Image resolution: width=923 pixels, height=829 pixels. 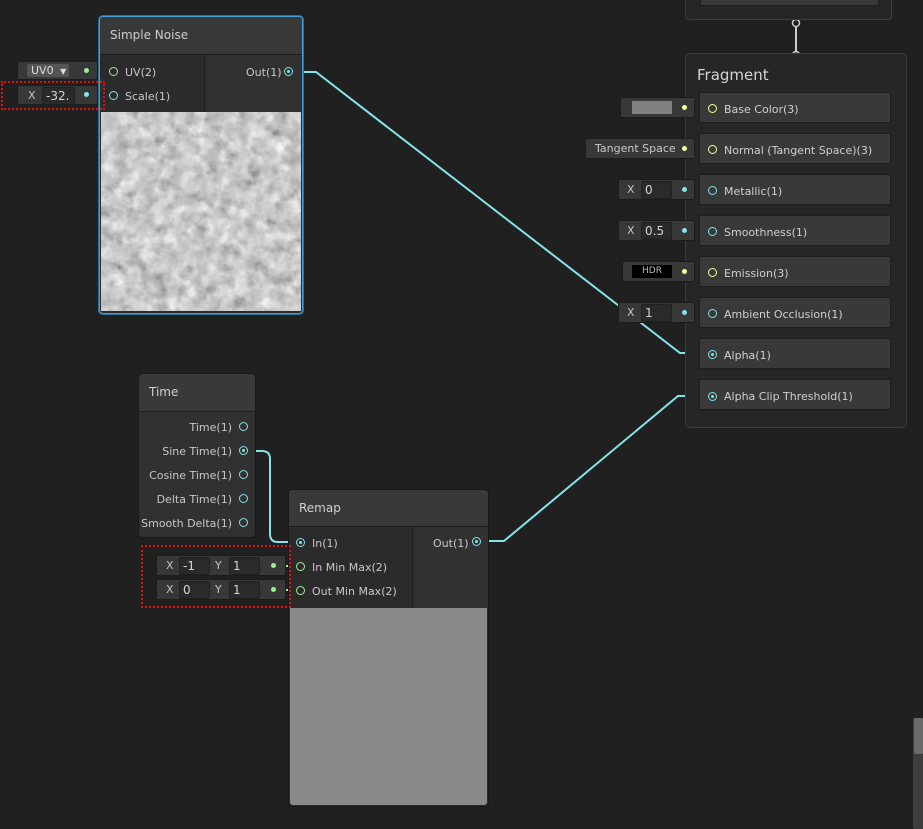 What do you see at coordinates (152, 83) in the screenshot?
I see `simple-noise-input-column` at bounding box center [152, 83].